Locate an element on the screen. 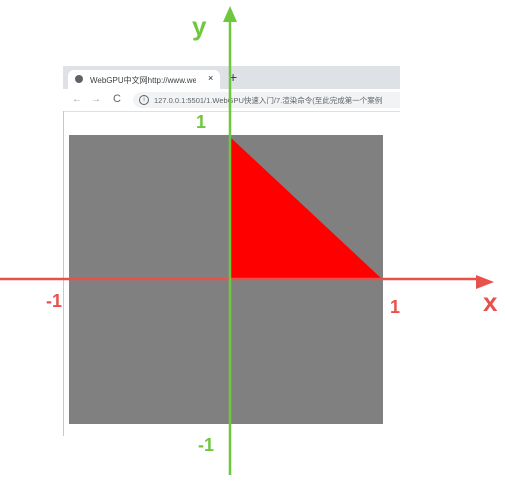  x-max-label: 1 is located at coordinates (395, 307).